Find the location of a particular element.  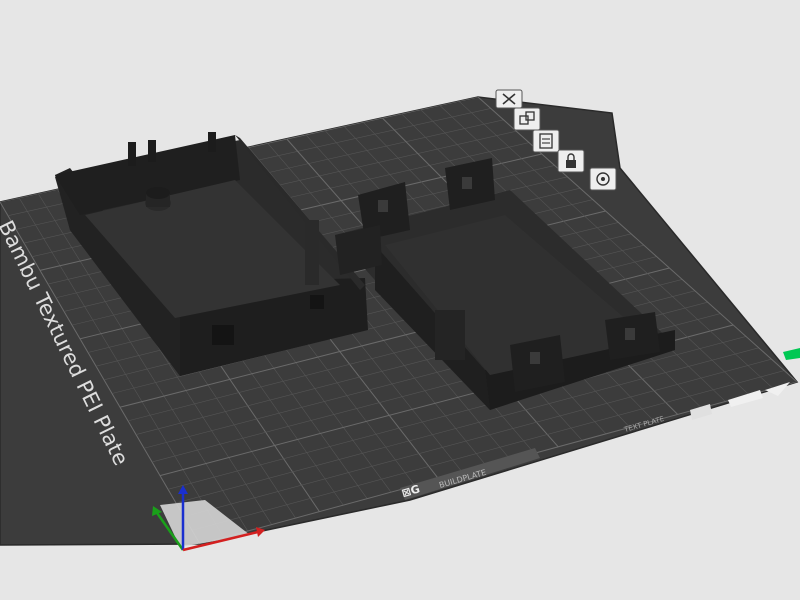

plate-close-button is located at coordinates (509, 99).